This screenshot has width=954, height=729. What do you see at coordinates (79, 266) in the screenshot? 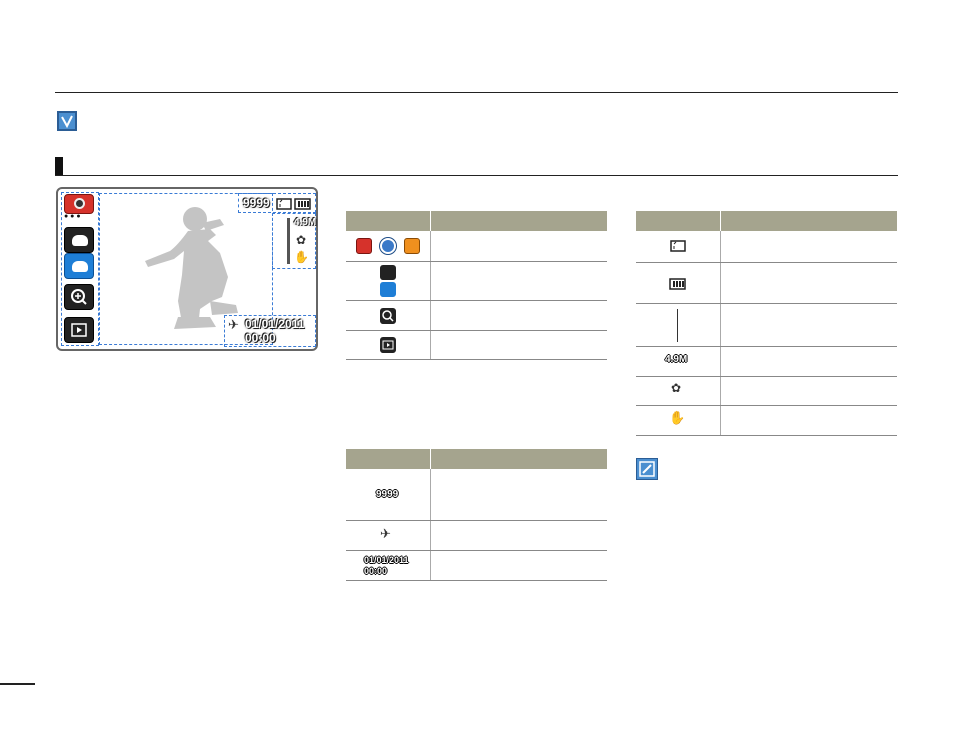
I see `scene-selected-tile` at bounding box center [79, 266].